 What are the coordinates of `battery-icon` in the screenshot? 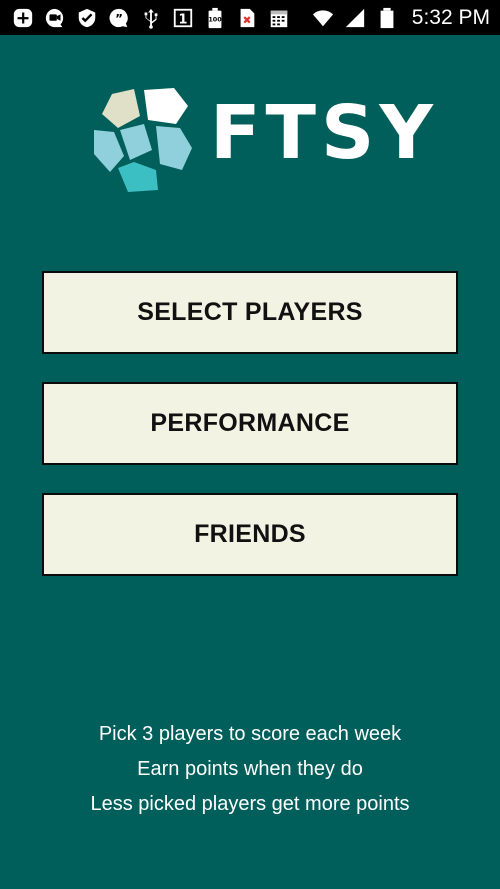 It's located at (387, 18).